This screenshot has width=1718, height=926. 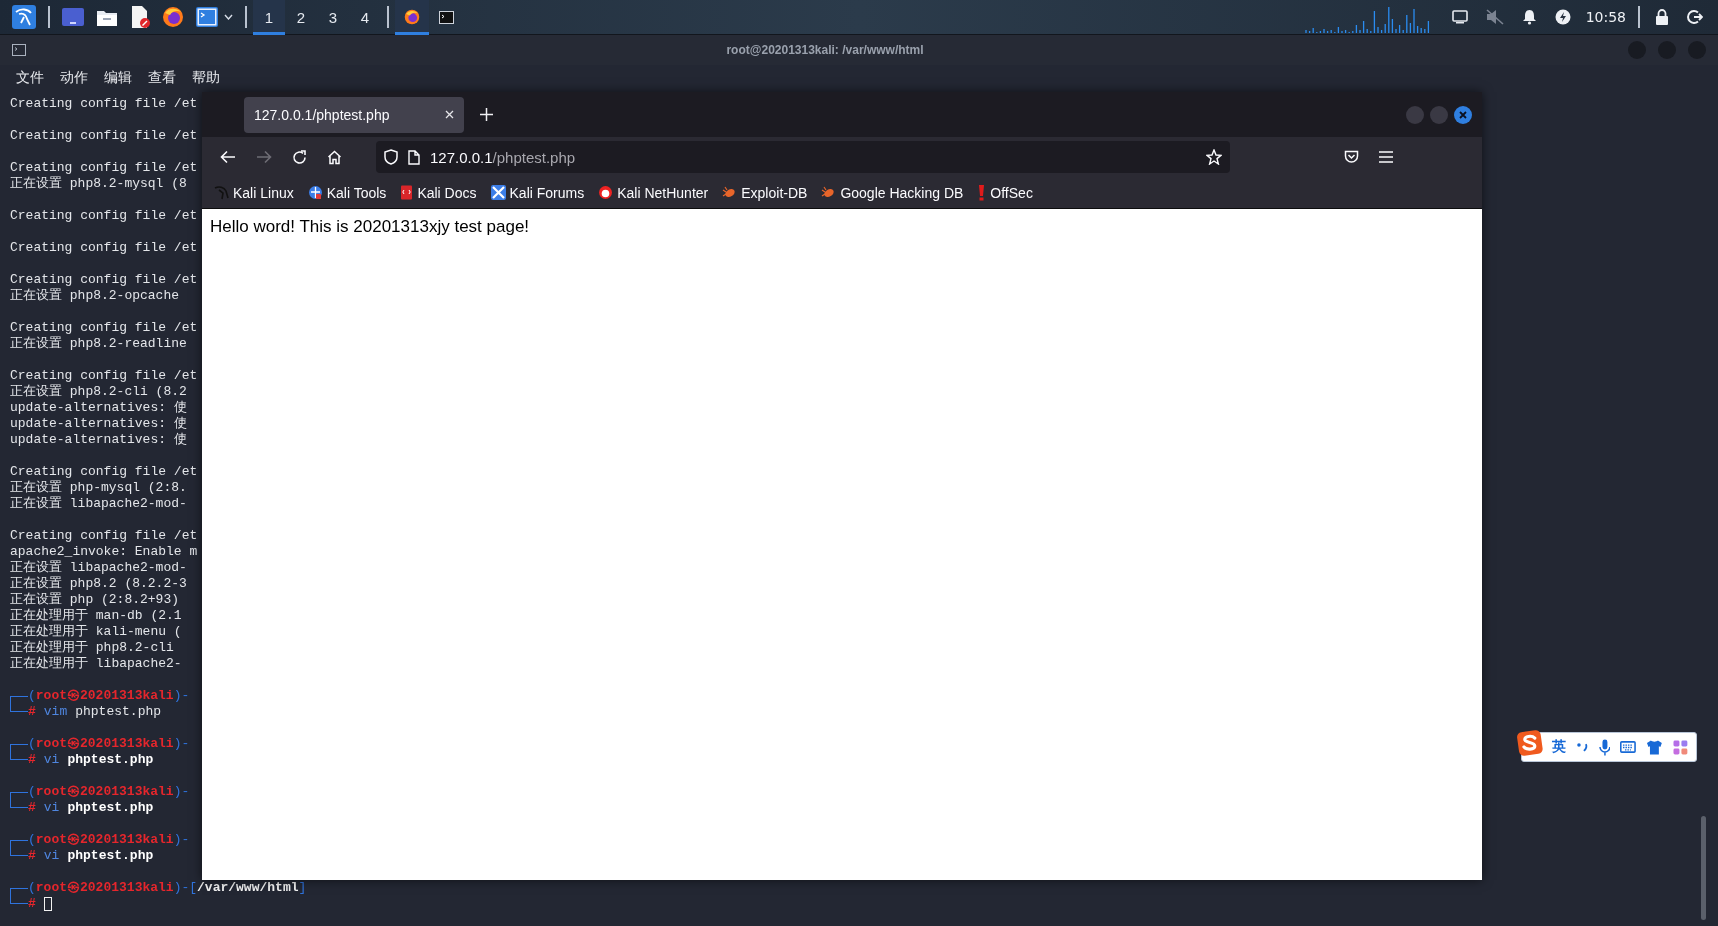 What do you see at coordinates (1494, 17) in the screenshot?
I see `muted-speaker-icon` at bounding box center [1494, 17].